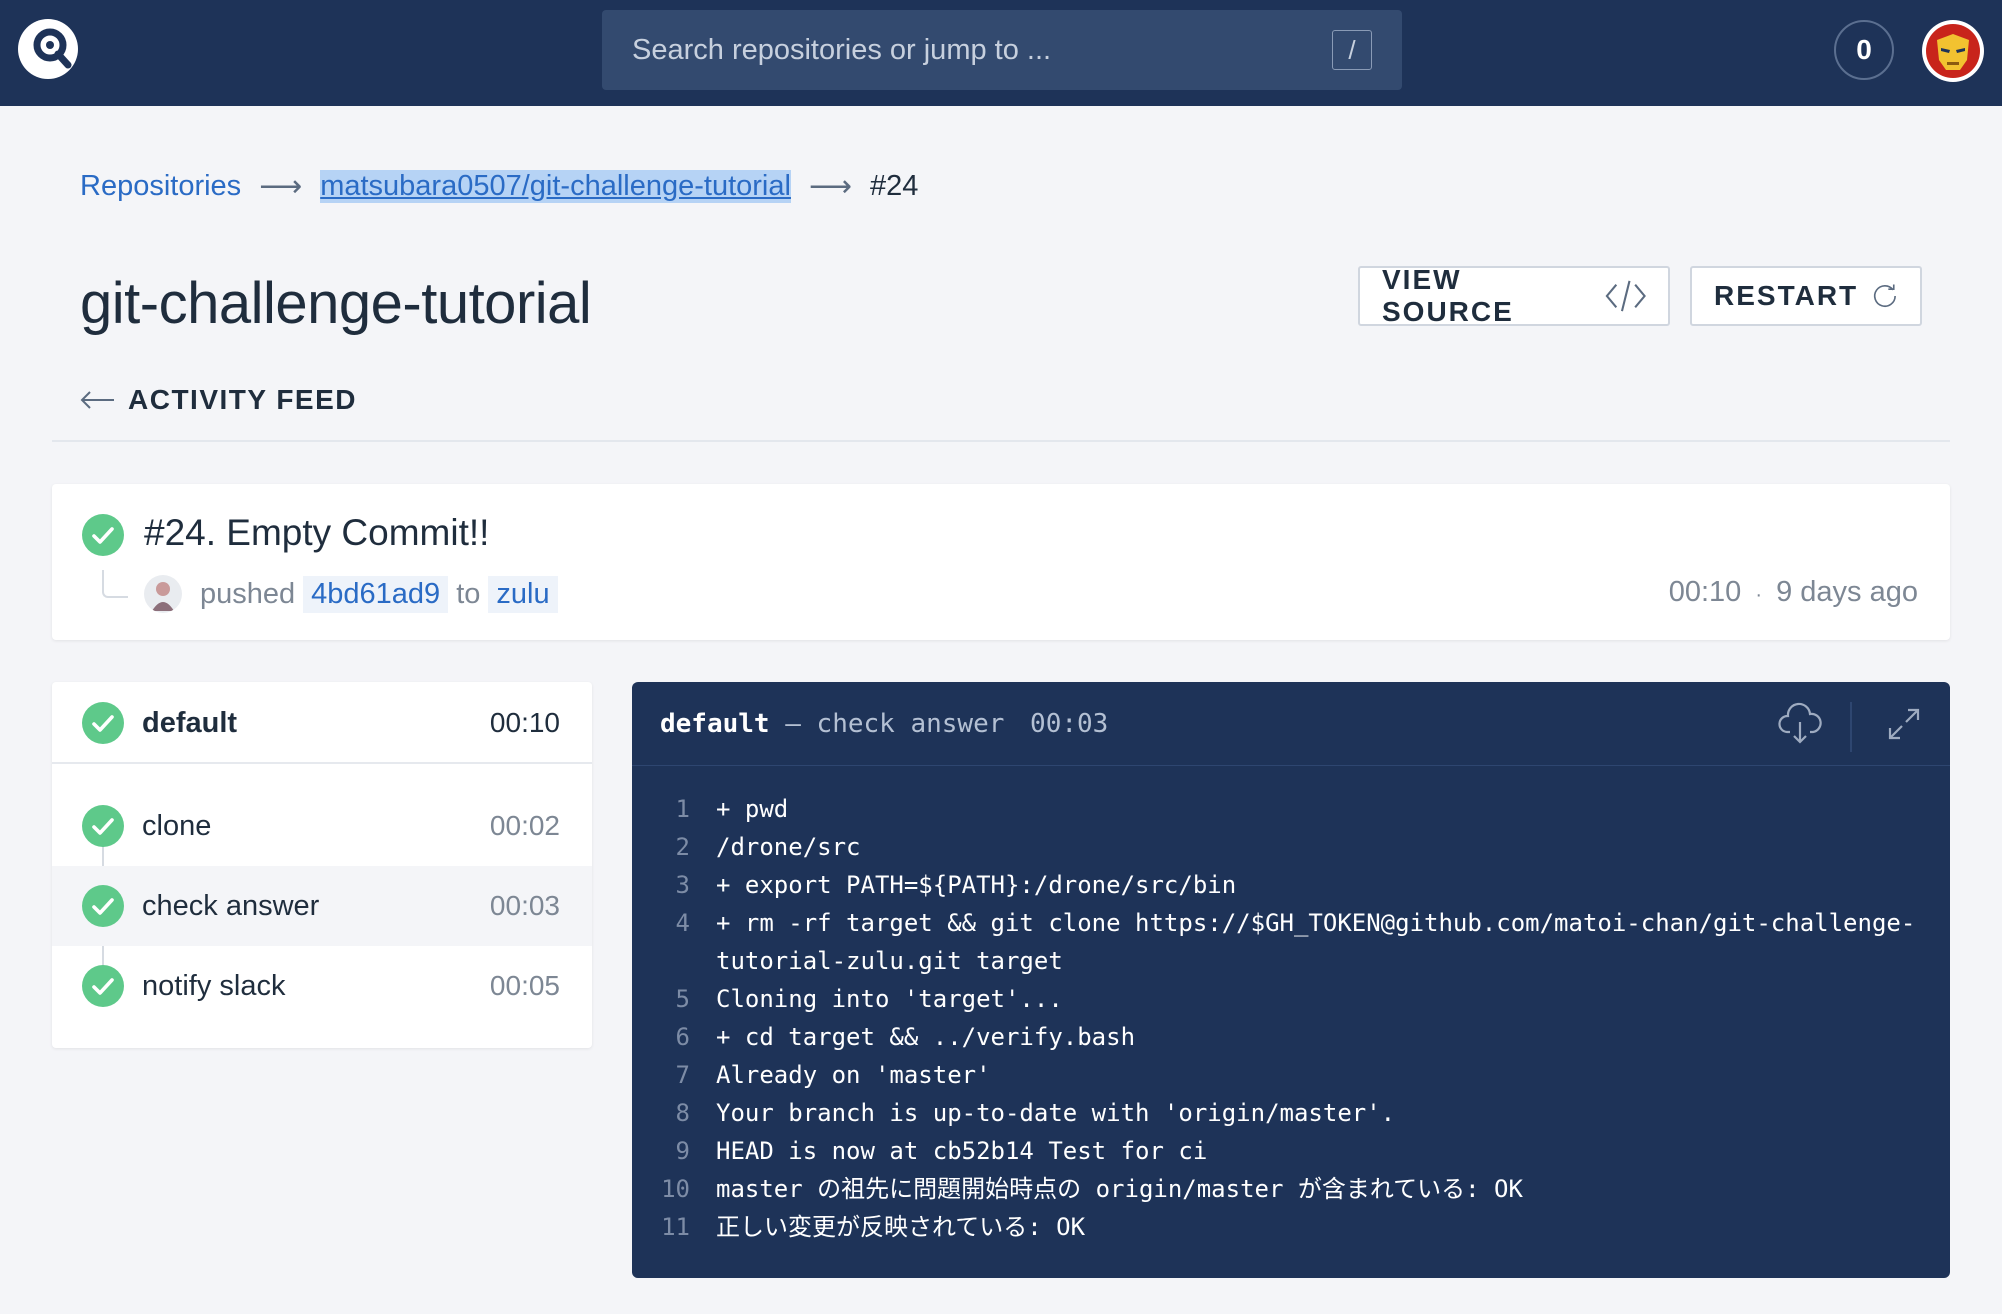 The image size is (2002, 1314). What do you see at coordinates (1069, 724) in the screenshot?
I see `log-step-duration: 00:03` at bounding box center [1069, 724].